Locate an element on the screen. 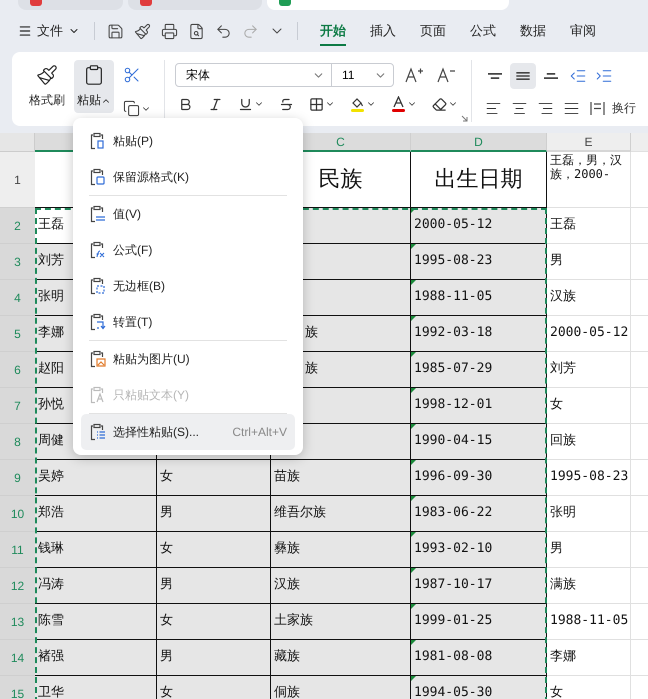 Image resolution: width=648 pixels, height=699 pixels. printer-icon is located at coordinates (169, 31).